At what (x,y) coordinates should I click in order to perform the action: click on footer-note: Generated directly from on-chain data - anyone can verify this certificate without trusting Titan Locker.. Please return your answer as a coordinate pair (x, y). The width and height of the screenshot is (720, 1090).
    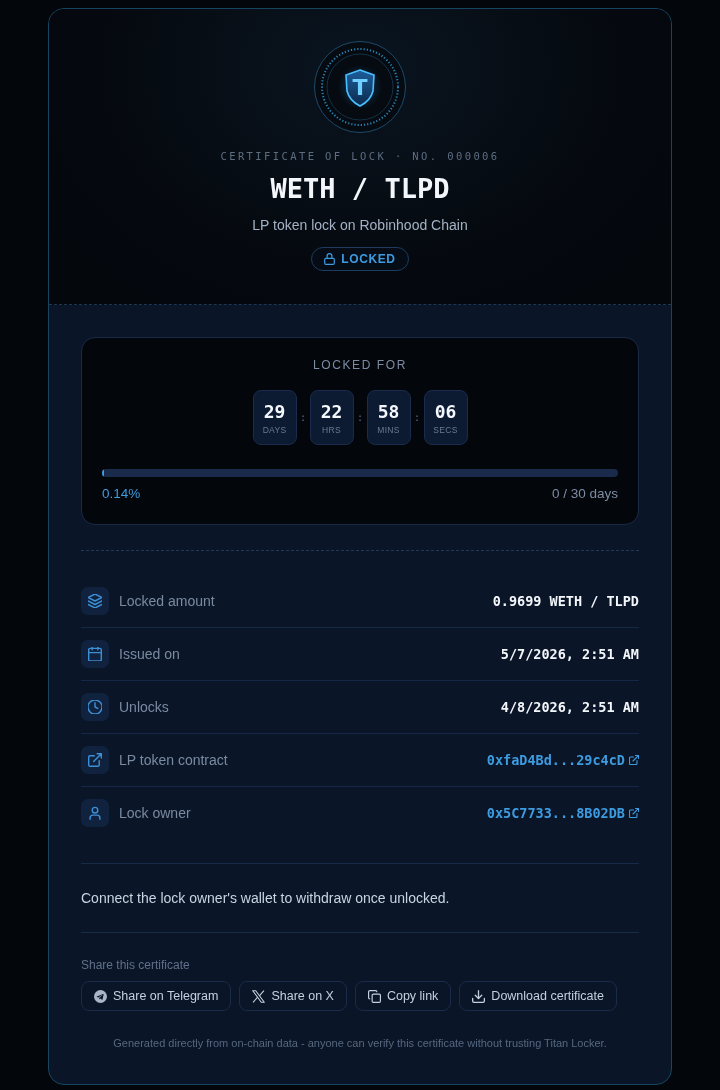
    Looking at the image, I should click on (360, 1043).